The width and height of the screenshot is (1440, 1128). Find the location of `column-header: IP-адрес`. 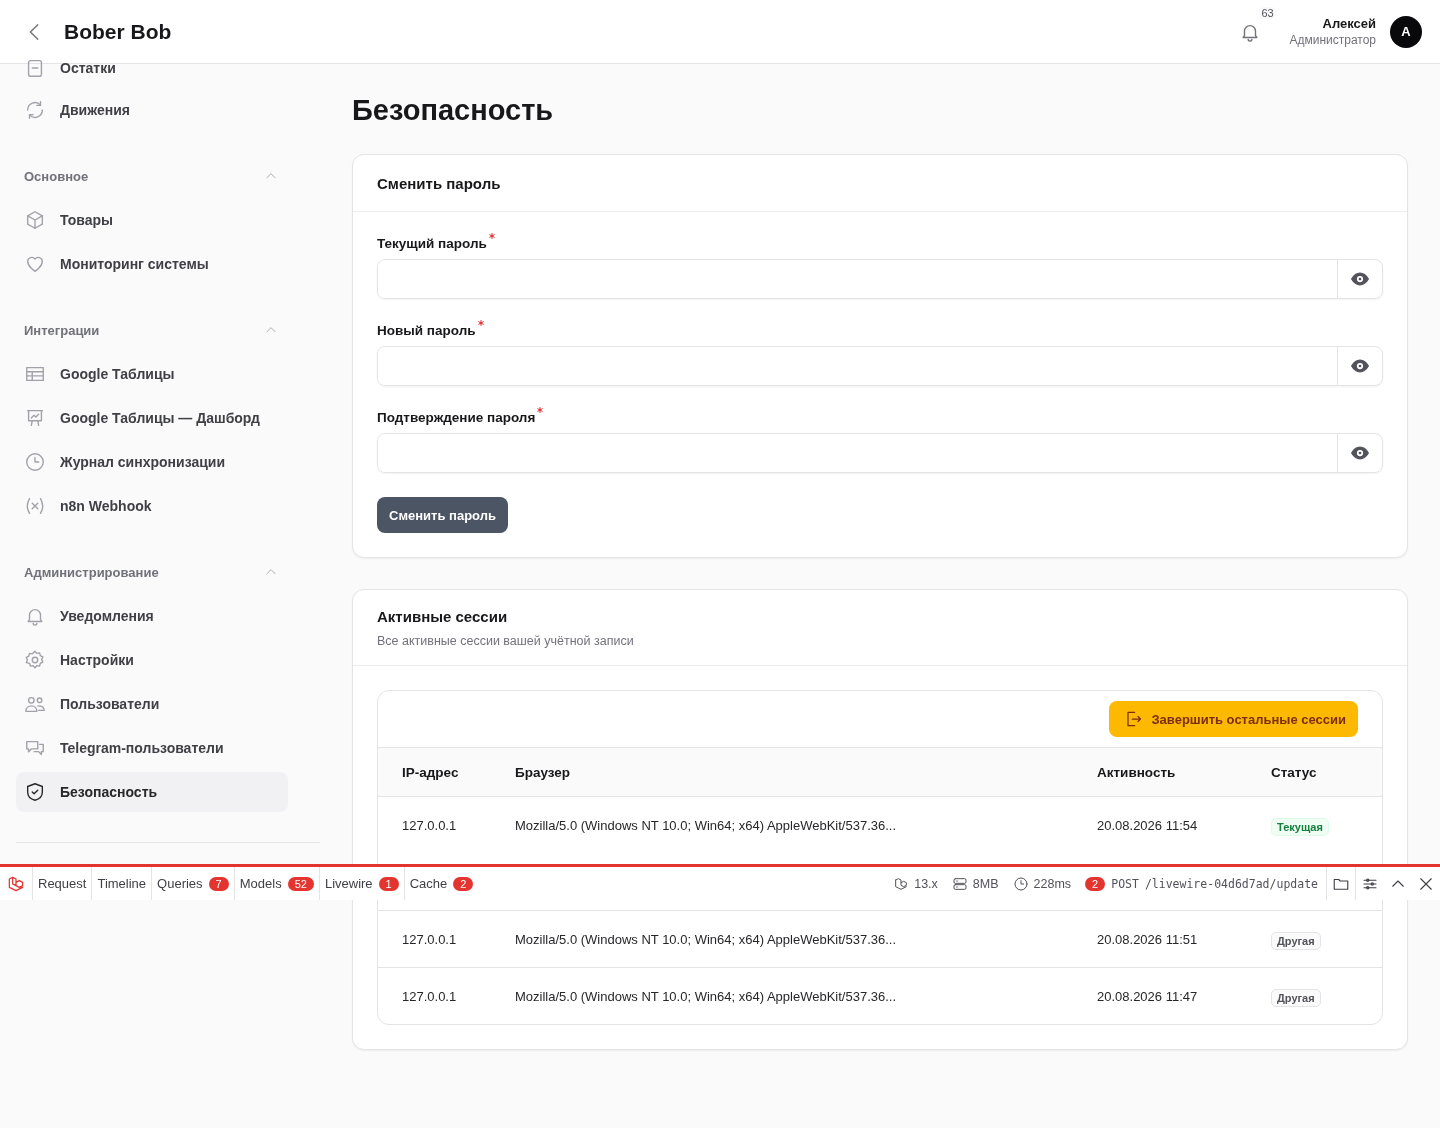

column-header: IP-адрес is located at coordinates (431, 772).